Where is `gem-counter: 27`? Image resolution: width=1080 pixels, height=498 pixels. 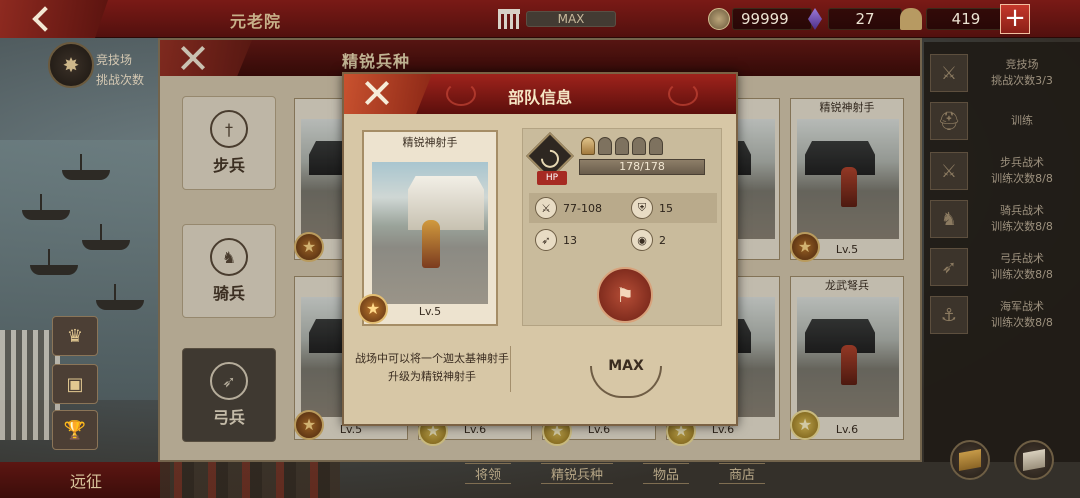
gem-counter: 27 is located at coordinates (855, 19).